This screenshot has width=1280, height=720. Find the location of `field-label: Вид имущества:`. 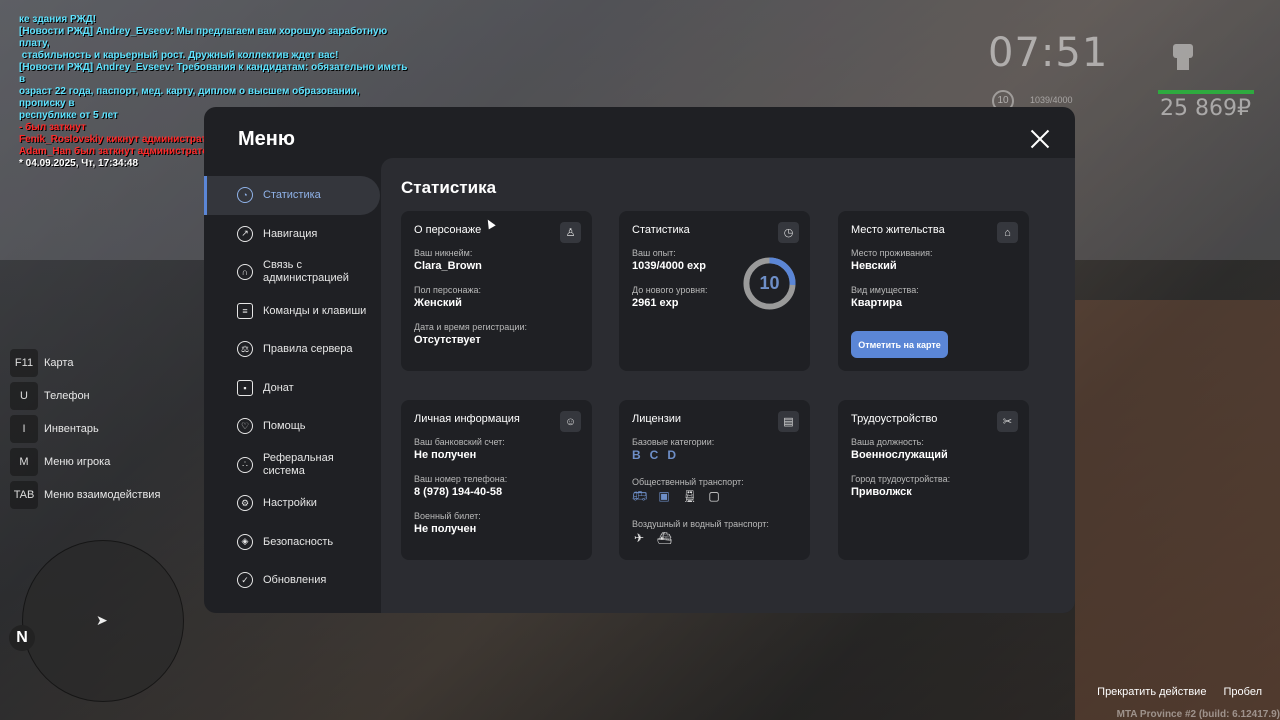

field-label: Вид имущества: is located at coordinates (885, 290).